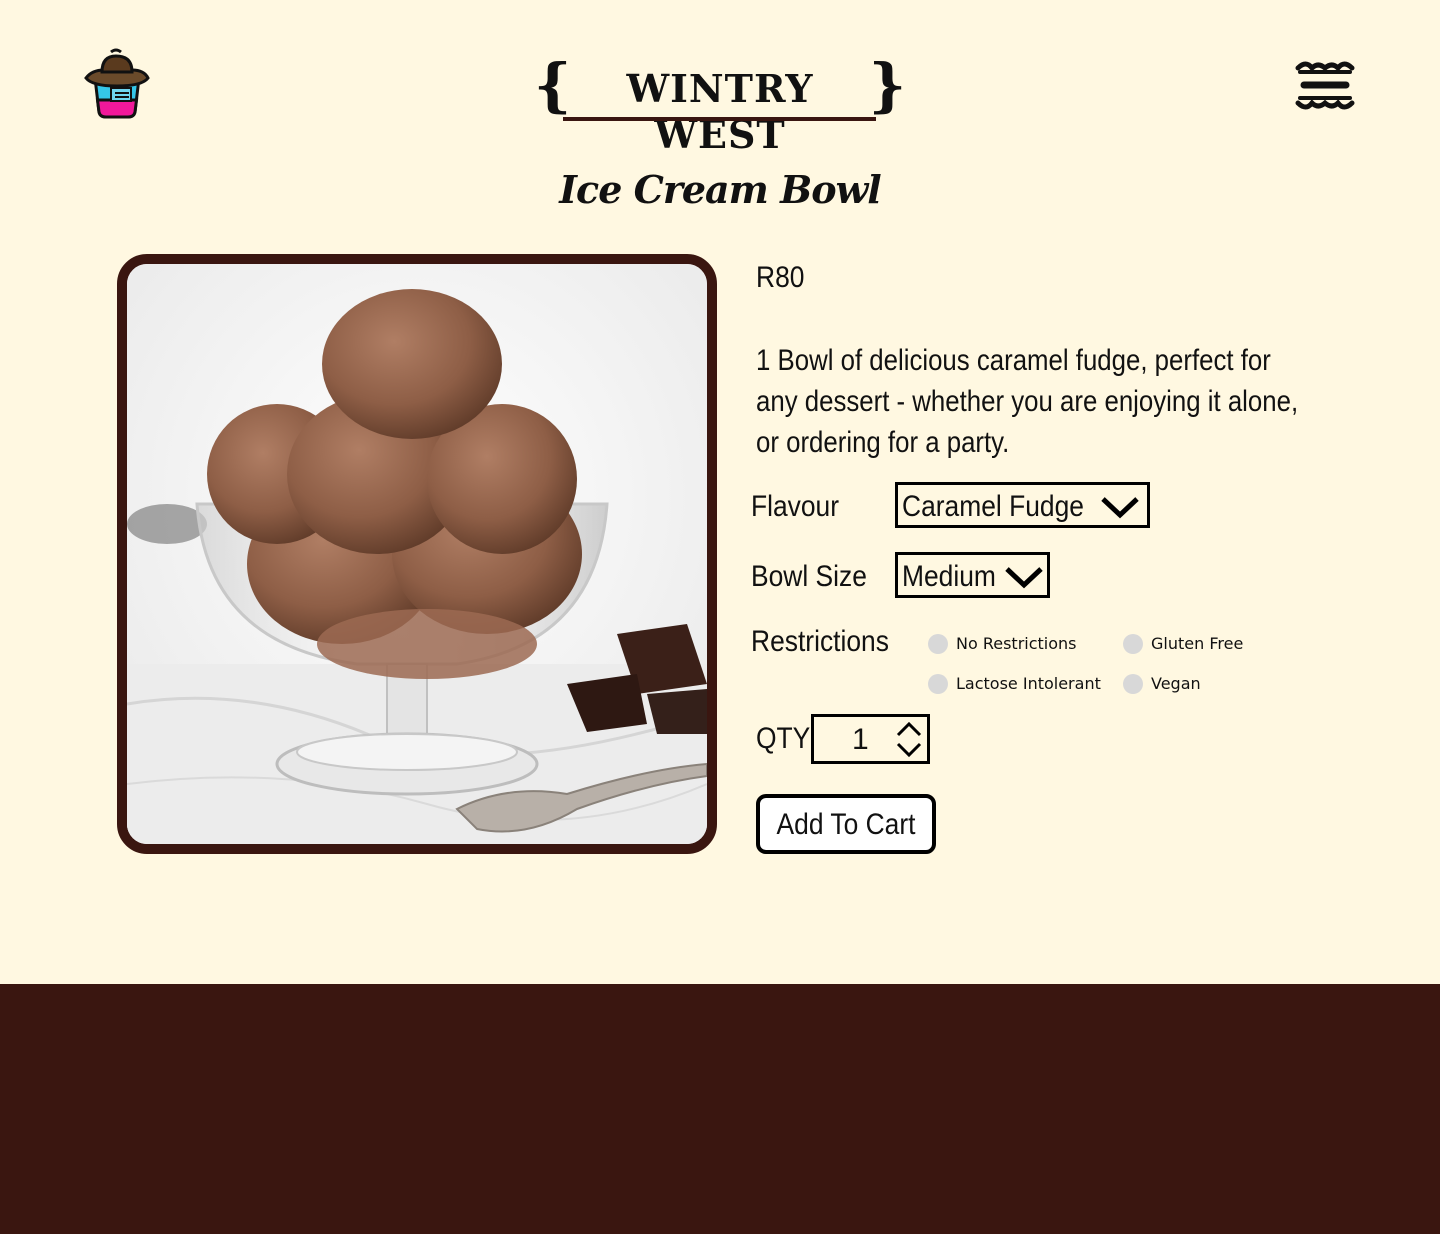 This screenshot has width=1440, height=1234. What do you see at coordinates (949, 576) in the screenshot?
I see `bowl-size-select-value: Medium` at bounding box center [949, 576].